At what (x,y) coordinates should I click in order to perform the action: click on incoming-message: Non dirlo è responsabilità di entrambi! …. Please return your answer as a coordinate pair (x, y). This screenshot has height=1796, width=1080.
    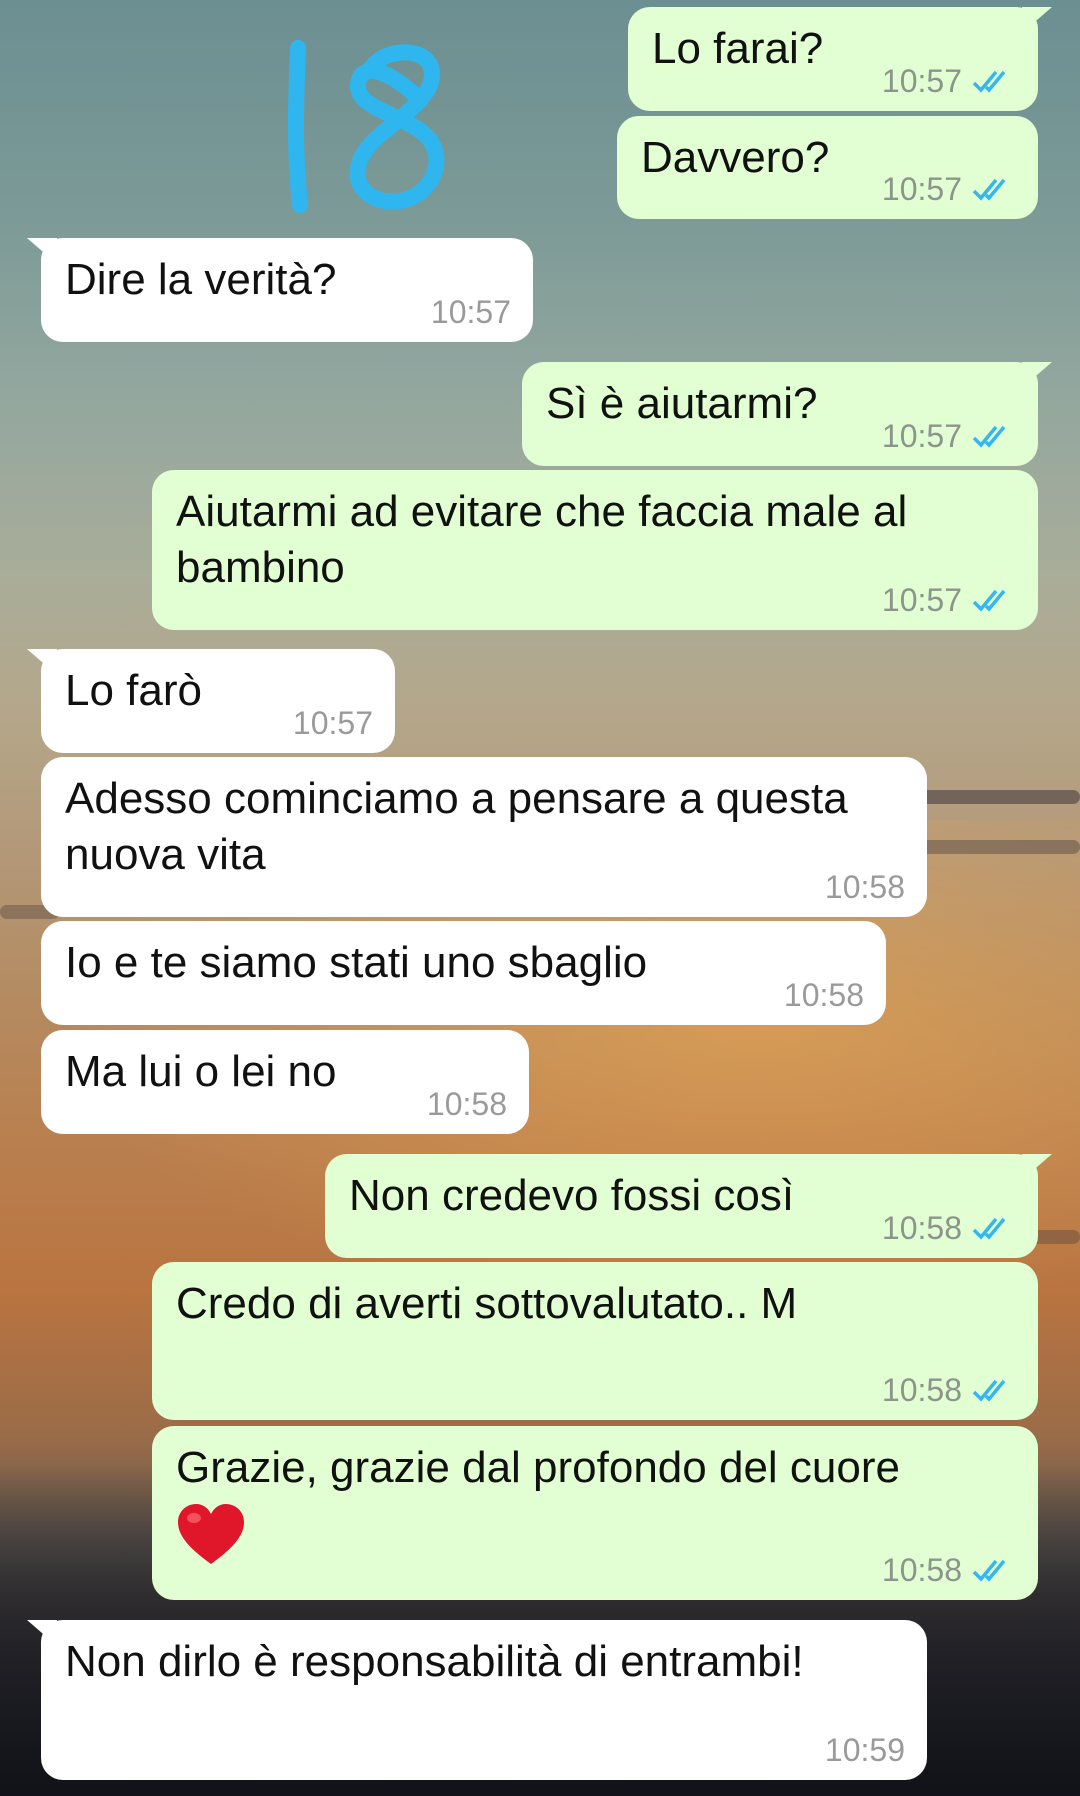
    Looking at the image, I should click on (477, 1700).